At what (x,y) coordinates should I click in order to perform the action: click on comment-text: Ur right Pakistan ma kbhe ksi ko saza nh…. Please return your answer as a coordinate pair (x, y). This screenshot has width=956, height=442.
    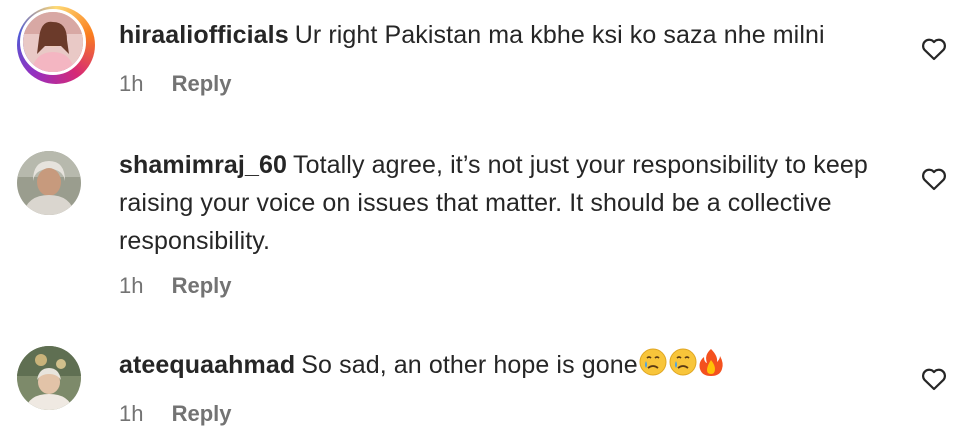
    Looking at the image, I should click on (559, 35).